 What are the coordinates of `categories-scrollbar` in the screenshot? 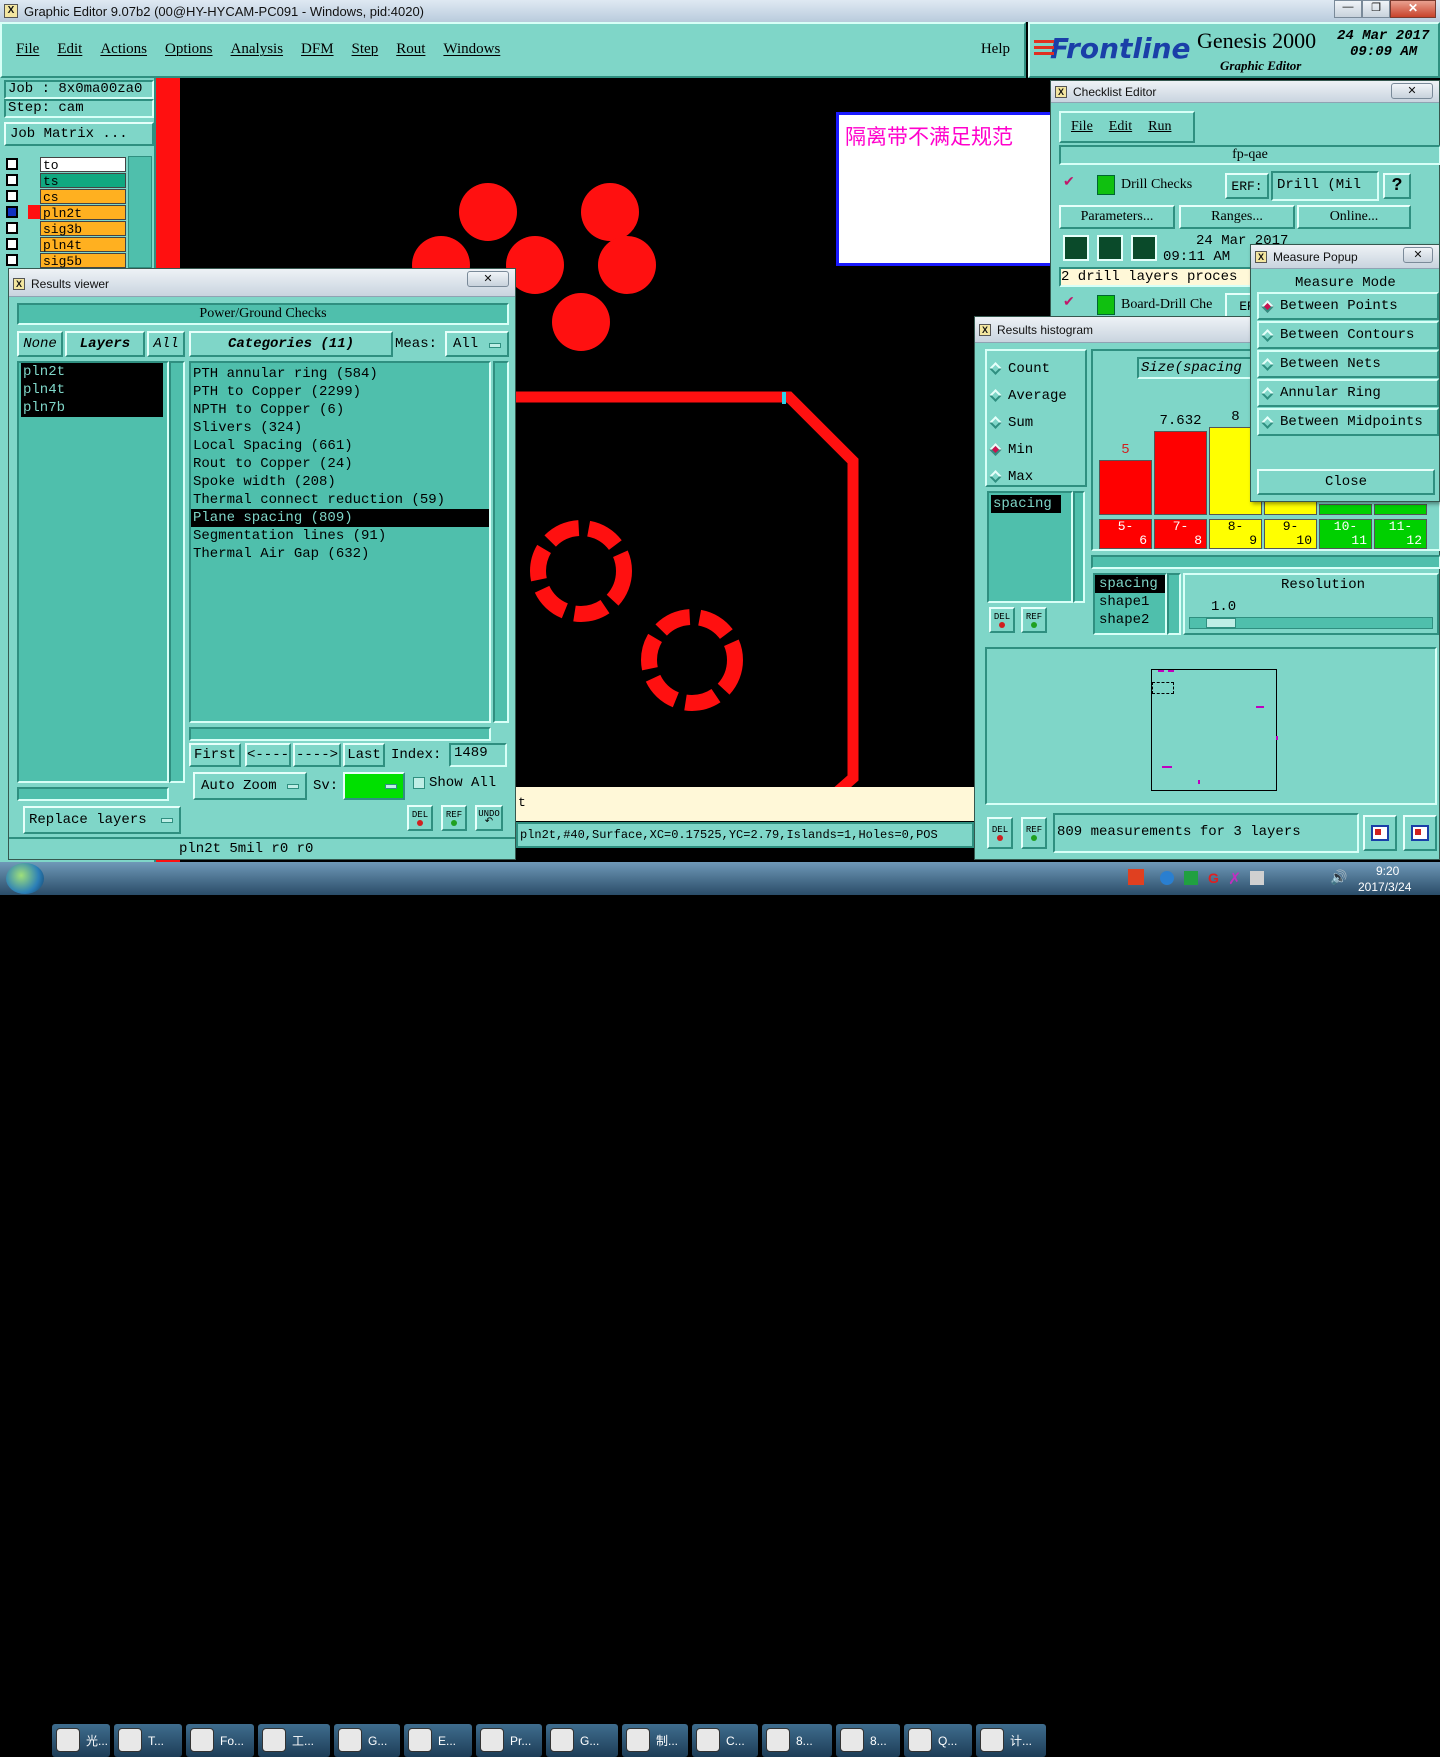 It's located at (501, 542).